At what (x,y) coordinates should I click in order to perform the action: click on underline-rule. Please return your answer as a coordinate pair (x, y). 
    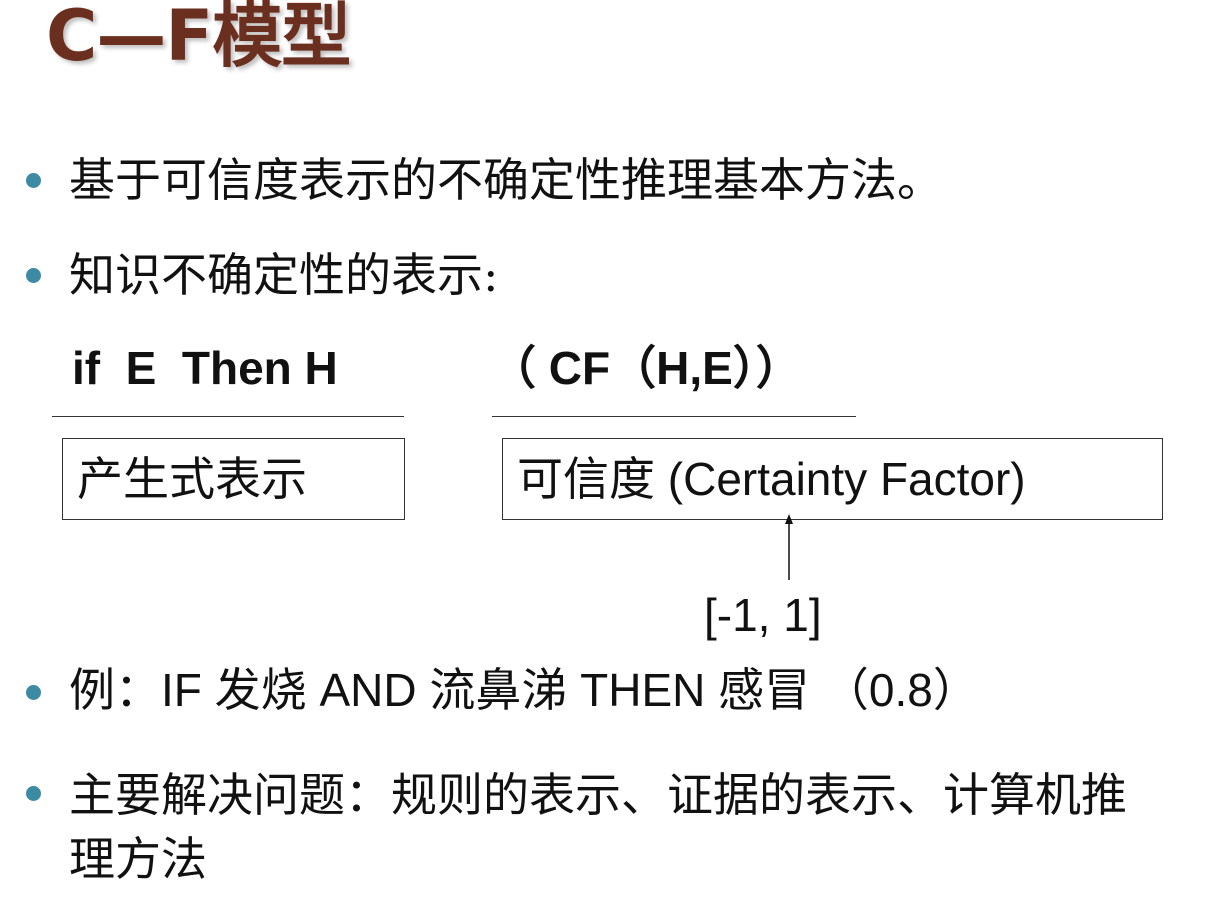
    Looking at the image, I should click on (228, 416).